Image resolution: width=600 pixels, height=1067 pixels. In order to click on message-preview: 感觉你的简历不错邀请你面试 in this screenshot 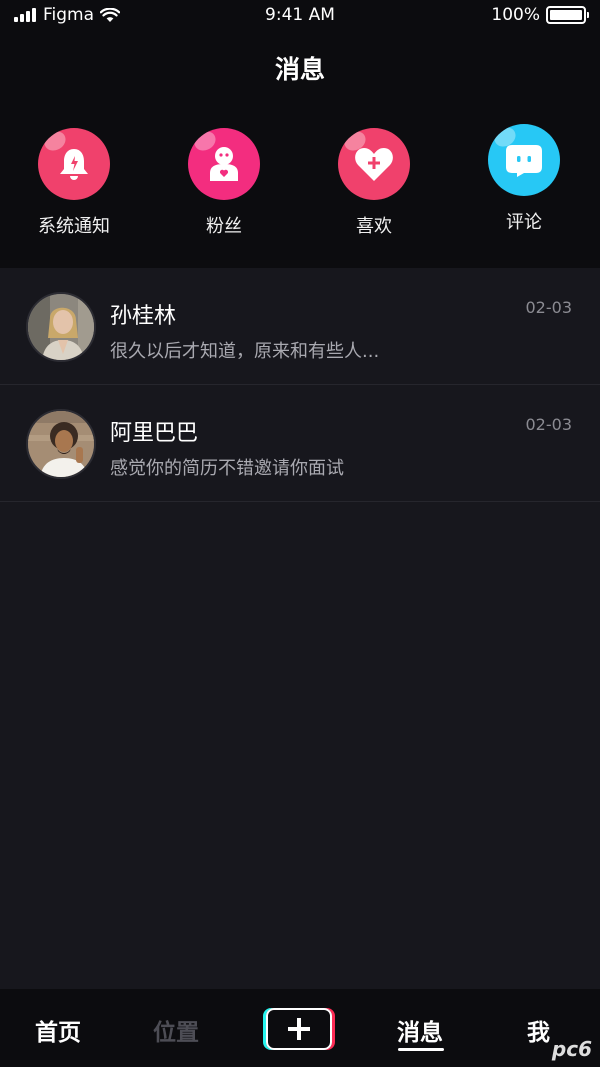, I will do `click(227, 468)`.